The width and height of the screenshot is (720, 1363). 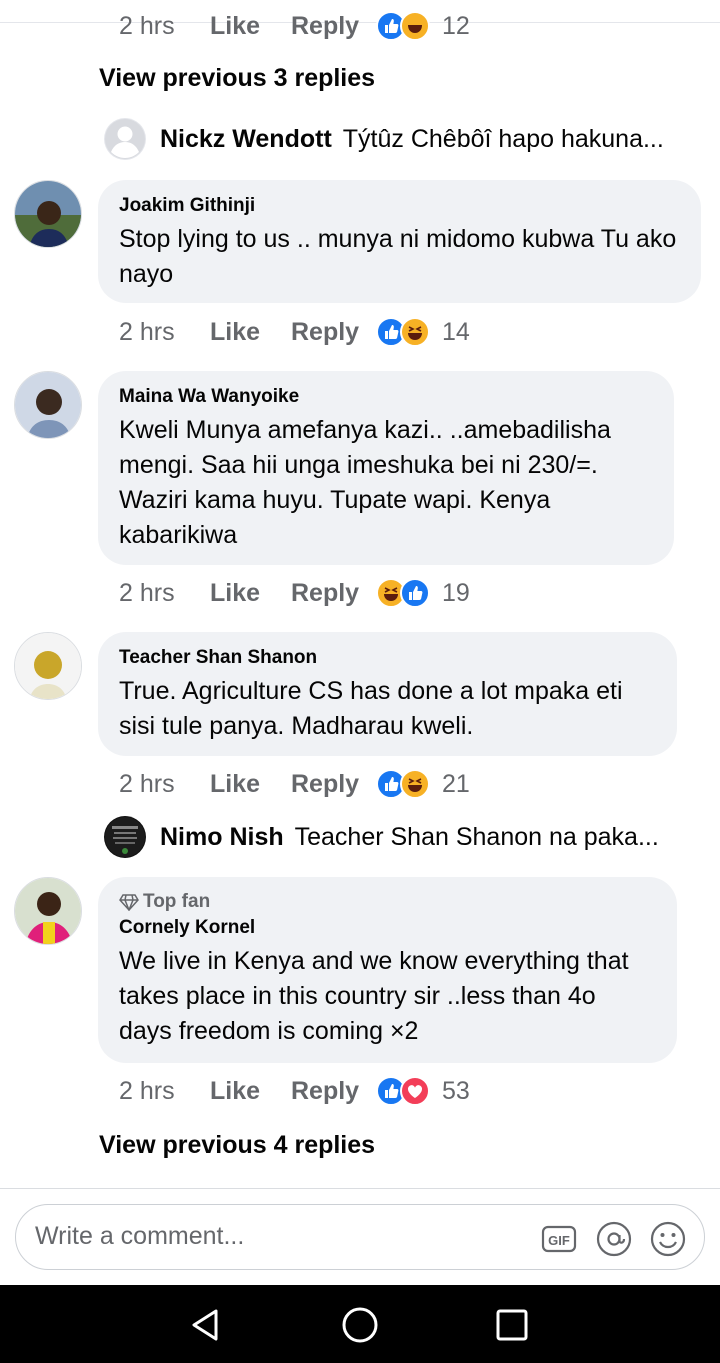 What do you see at coordinates (177, 901) in the screenshot?
I see `badge-label: Top fan` at bounding box center [177, 901].